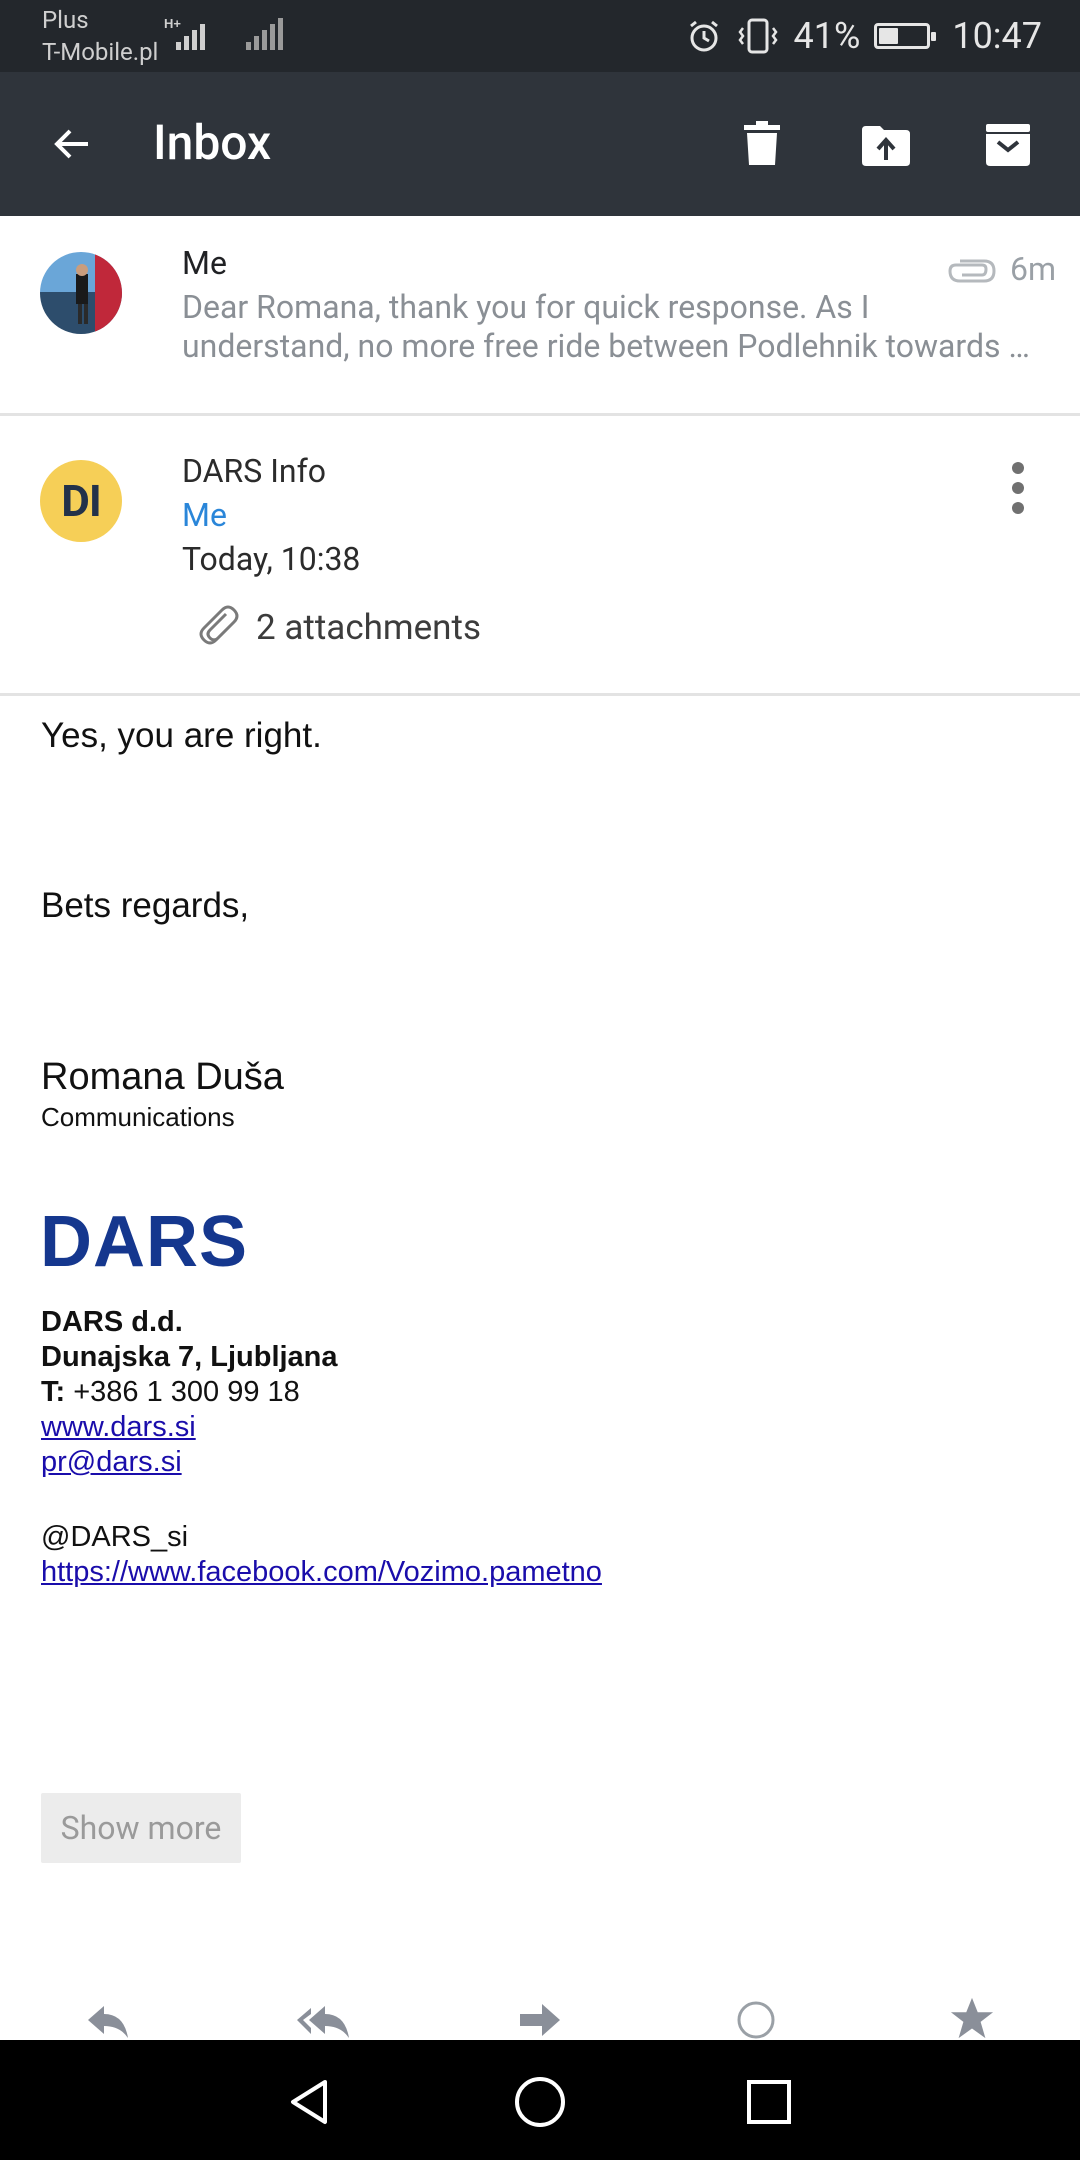 The height and width of the screenshot is (2160, 1080). I want to click on dars-logo: DARS, so click(144, 1242).